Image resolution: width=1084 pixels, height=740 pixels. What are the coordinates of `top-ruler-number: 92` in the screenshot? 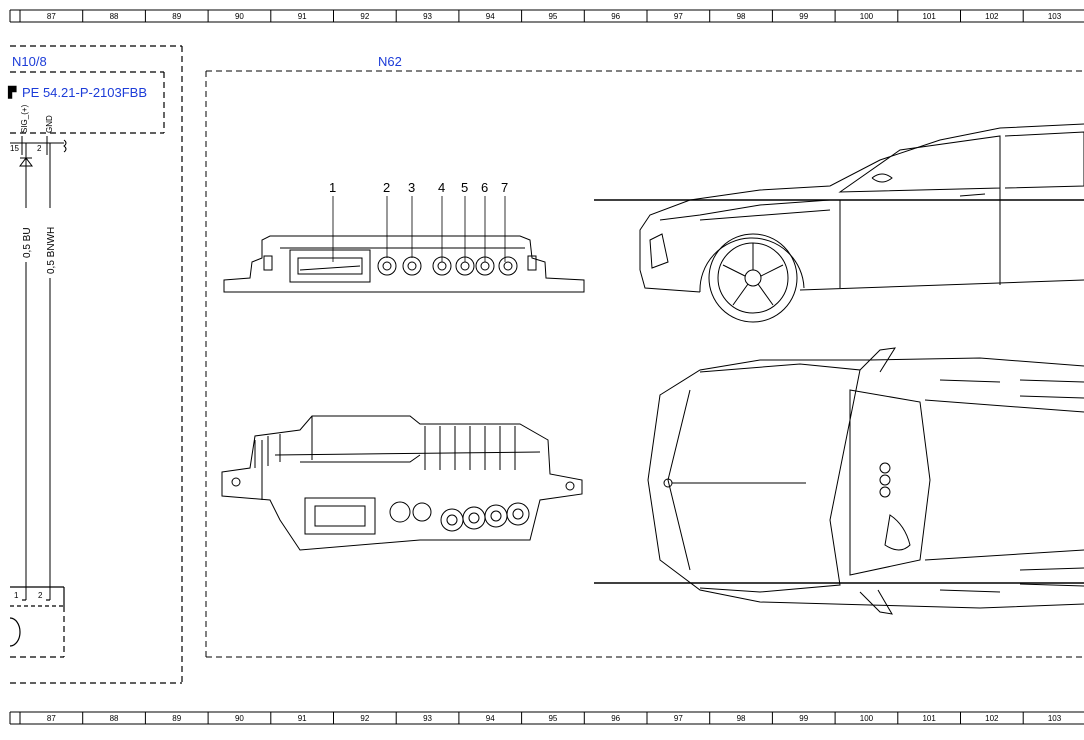 It's located at (364, 16).